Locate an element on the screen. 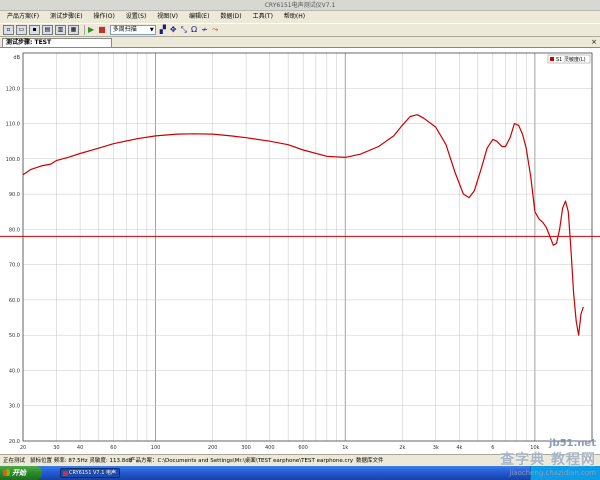 Image resolution: width=600 pixels, height=480 pixels. cursor-tool-icon: ▞ is located at coordinates (163, 30).